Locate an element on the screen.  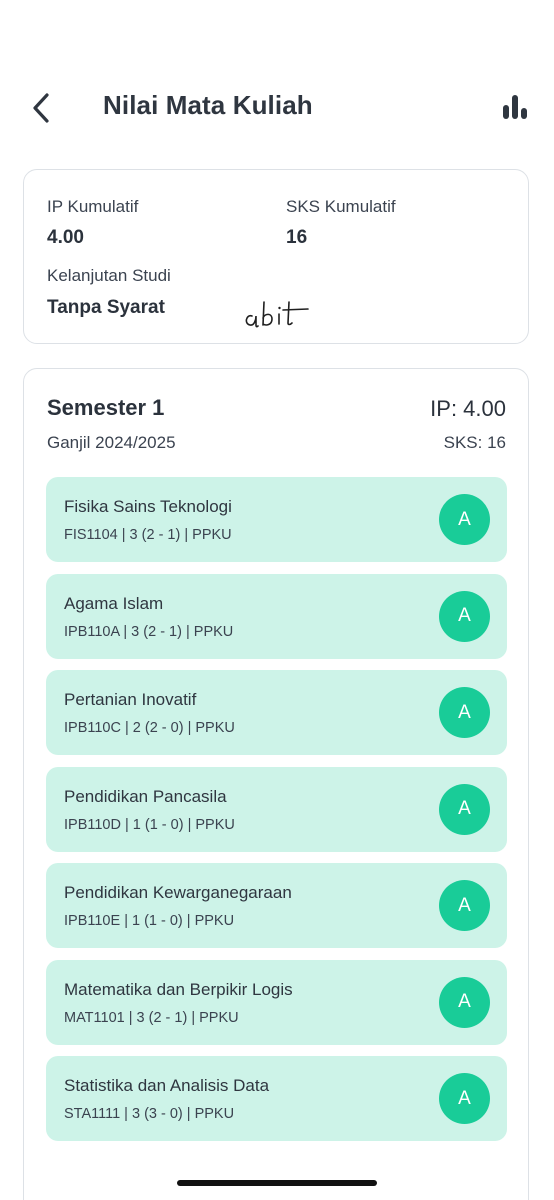
course-meta: STA1111 | 3 (3 - 0) | PPKU is located at coordinates (149, 1114).